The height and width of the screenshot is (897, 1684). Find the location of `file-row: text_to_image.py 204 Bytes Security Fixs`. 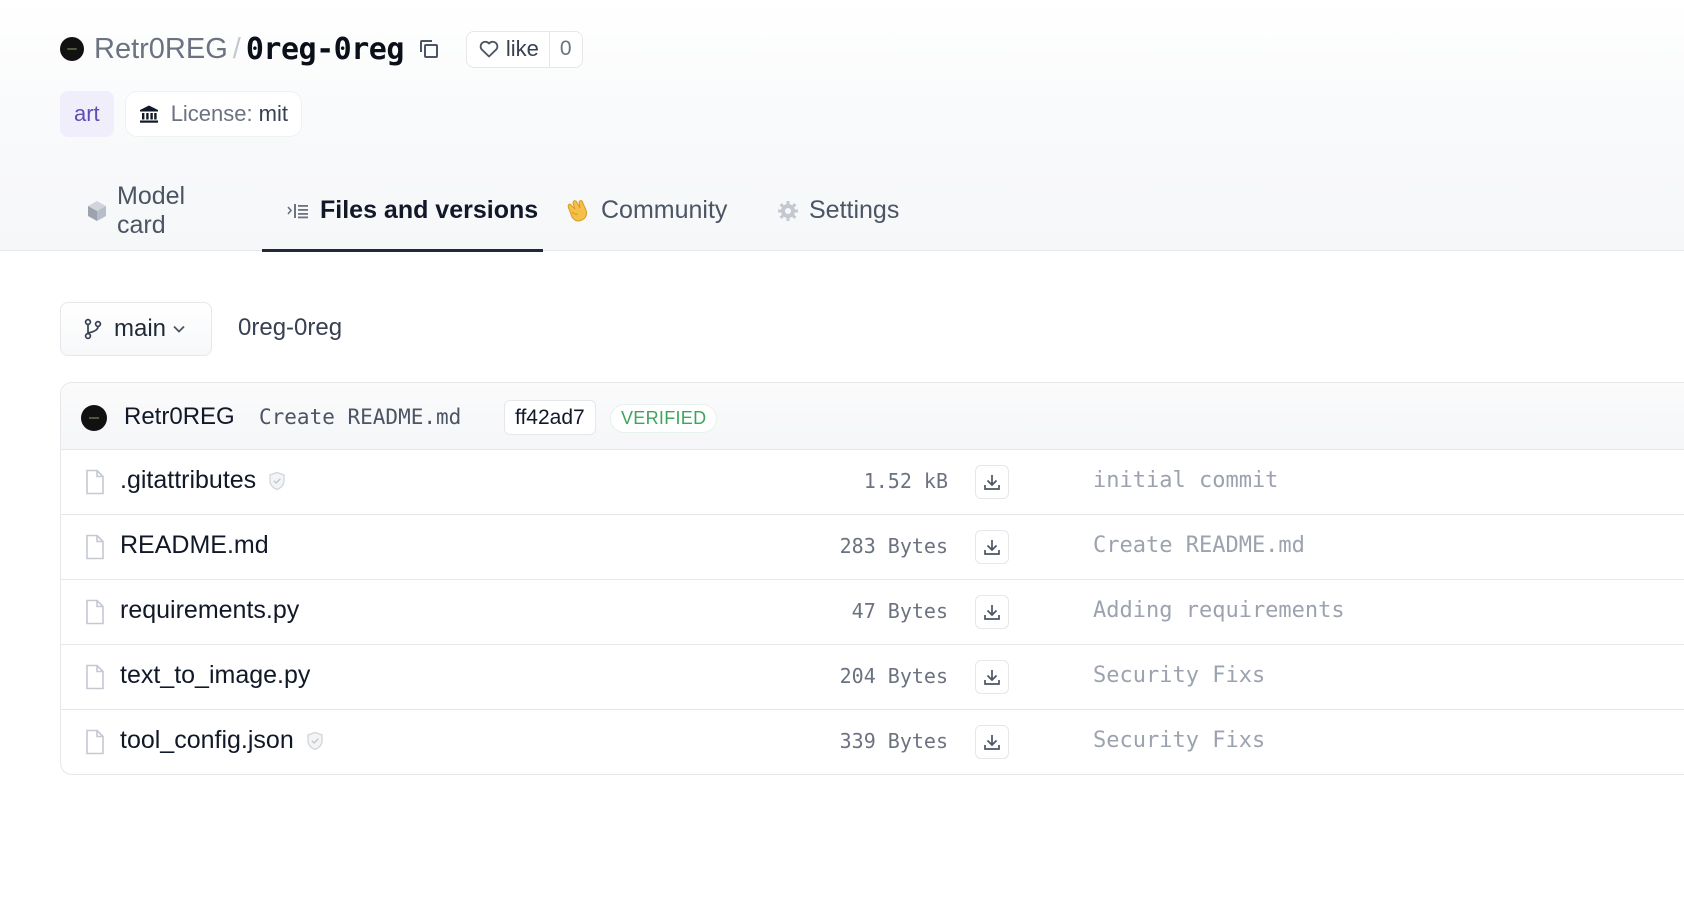

file-row: text_to_image.py 204 Bytes Security Fixs is located at coordinates (872, 677).